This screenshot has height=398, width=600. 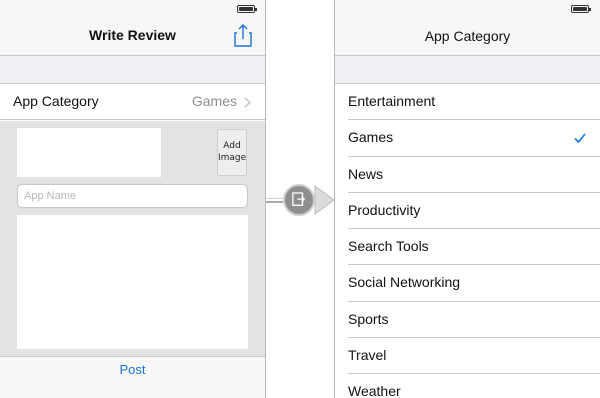 I want to click on navigation-bar: Write Review, so click(x=132, y=28).